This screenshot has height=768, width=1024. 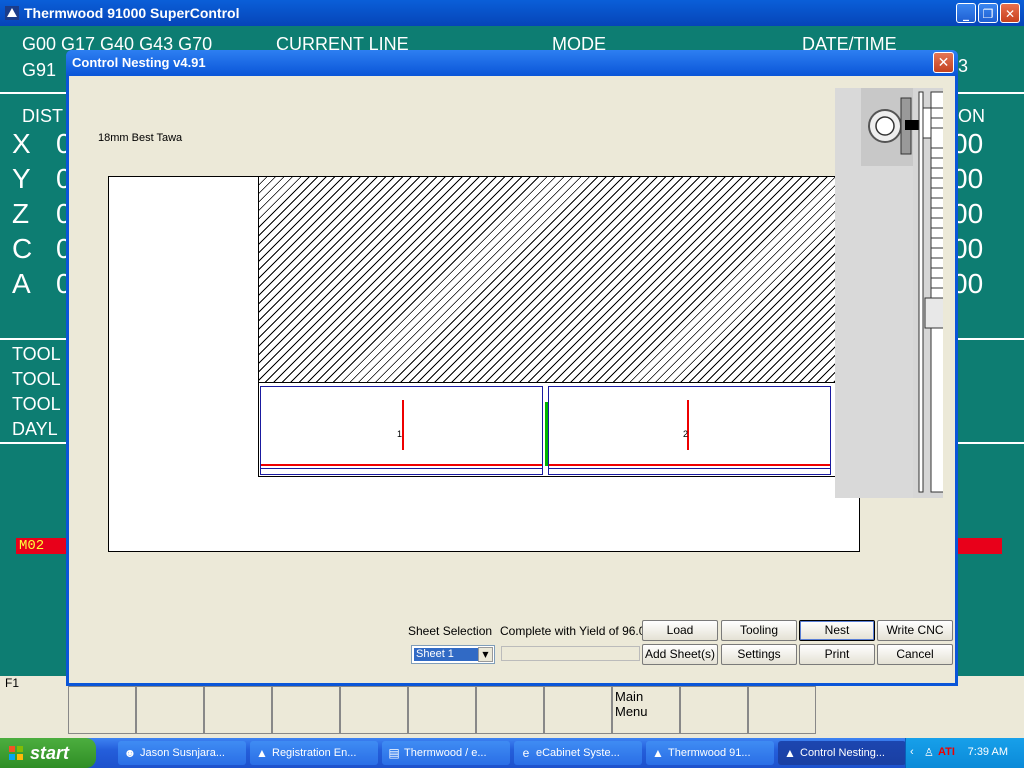 What do you see at coordinates (689, 465) in the screenshot?
I see `part-2-edge-red` at bounding box center [689, 465].